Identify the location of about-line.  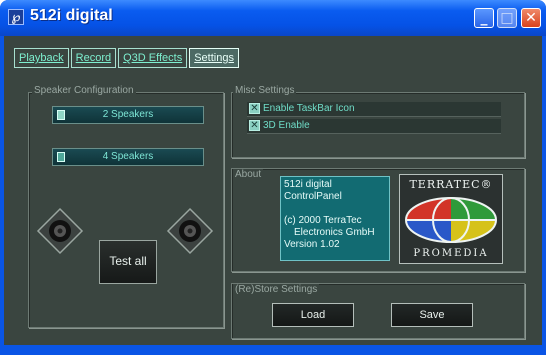
(335, 209).